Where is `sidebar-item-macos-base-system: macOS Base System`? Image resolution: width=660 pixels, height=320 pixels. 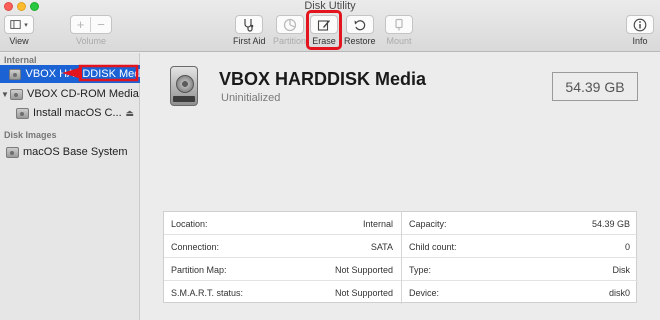
sidebar-item-macos-base-system: macOS Base System is located at coordinates (70, 152).